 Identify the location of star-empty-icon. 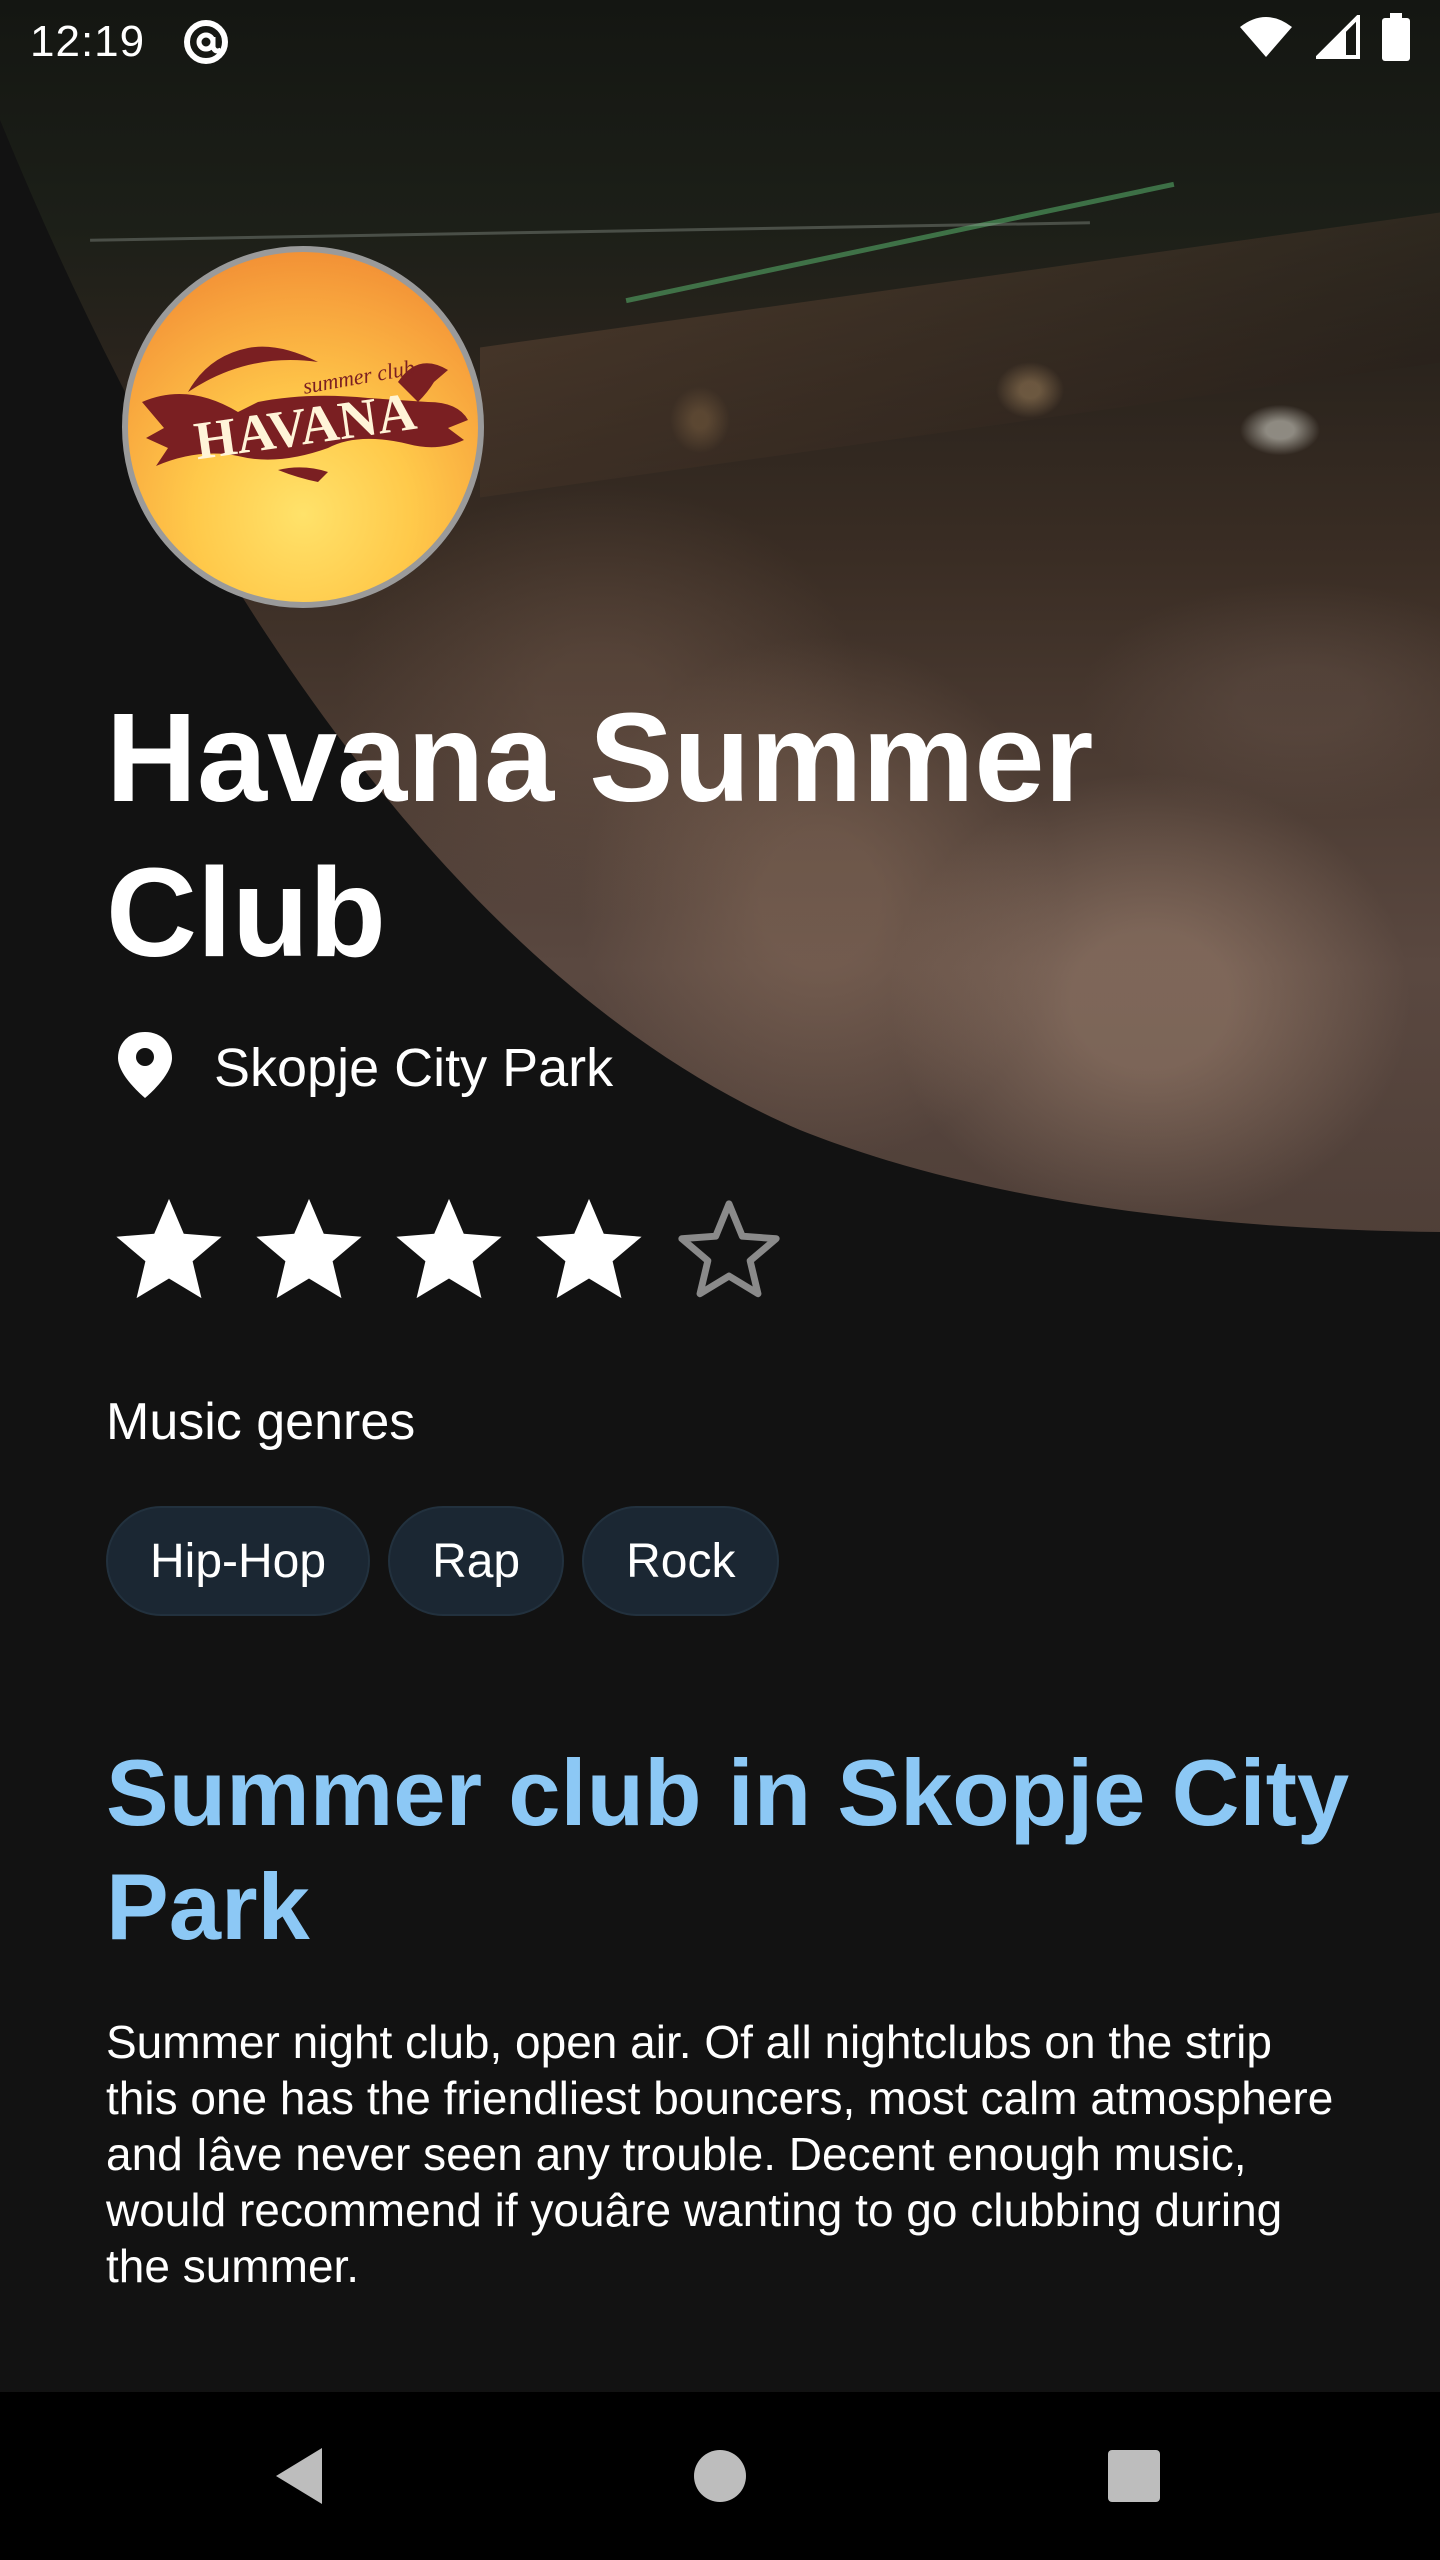
(729, 1249).